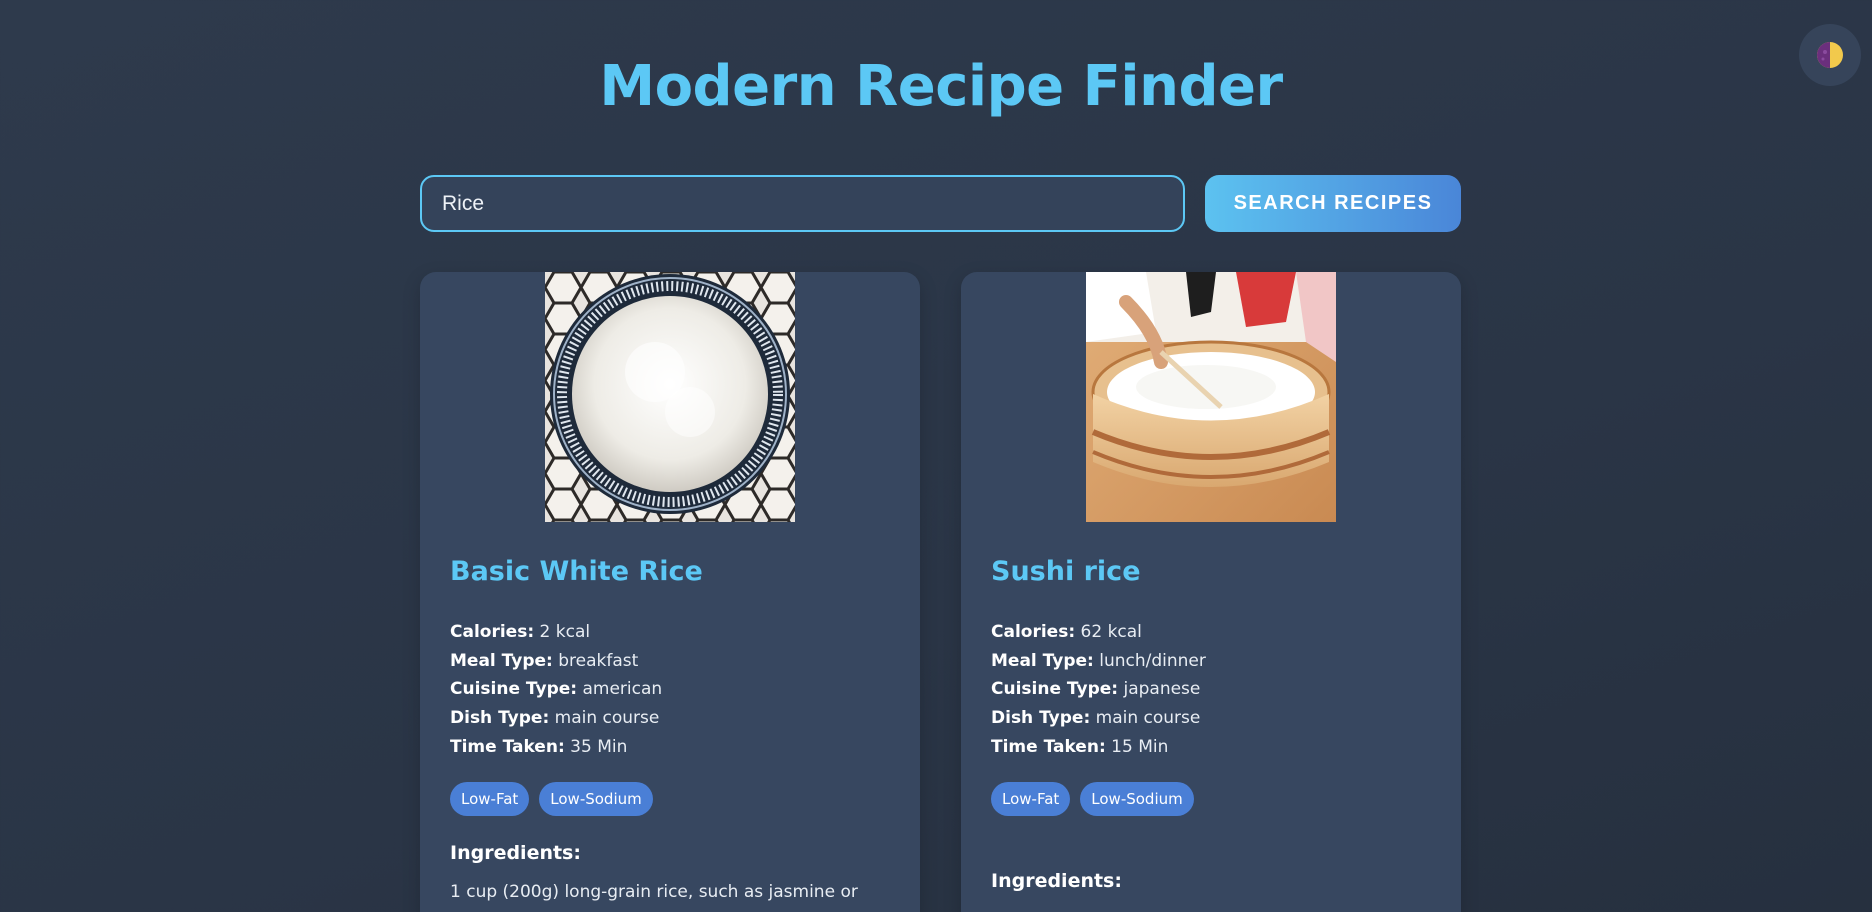 This screenshot has height=912, width=1872. What do you see at coordinates (1098, 661) in the screenshot?
I see `meal-type-row: Meal Type: lunch/dinner` at bounding box center [1098, 661].